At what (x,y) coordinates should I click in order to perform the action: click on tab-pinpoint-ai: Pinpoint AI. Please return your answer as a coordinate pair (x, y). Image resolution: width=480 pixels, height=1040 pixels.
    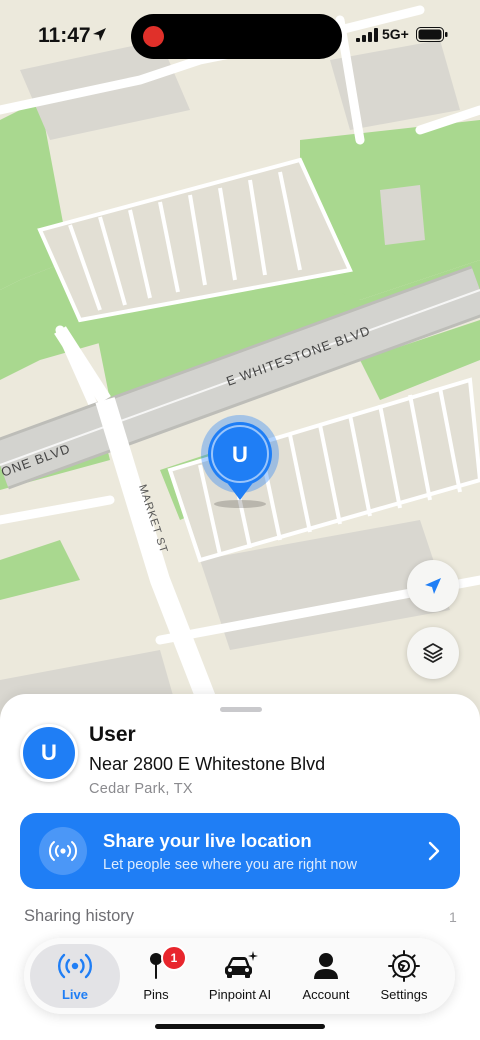
    Looking at the image, I should click on (240, 976).